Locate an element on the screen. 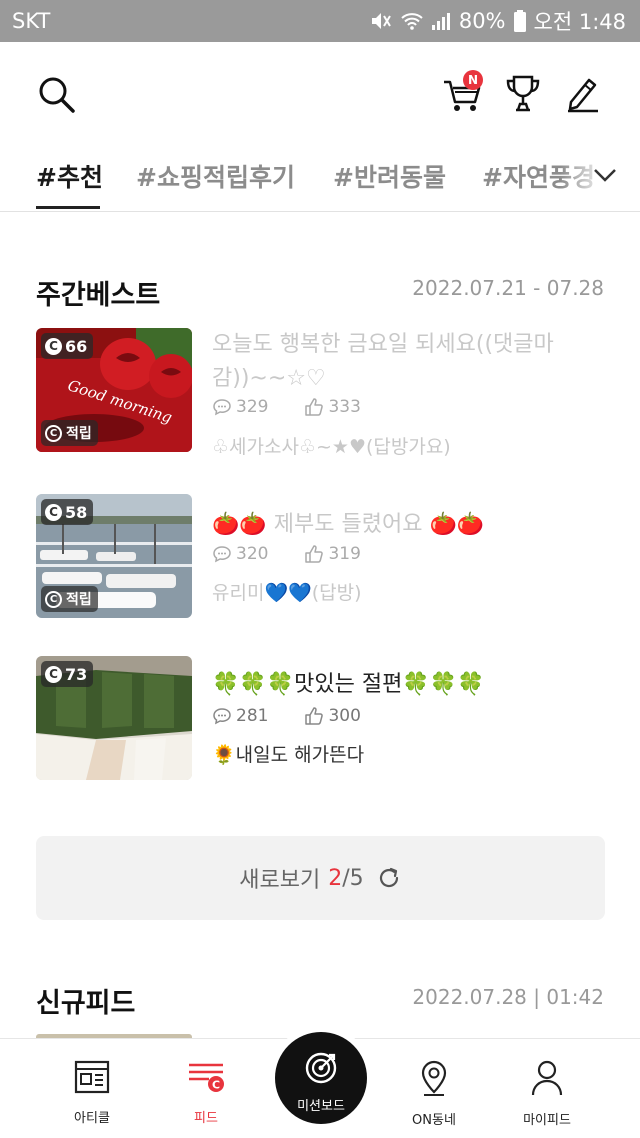 The width and height of the screenshot is (640, 1138). feed-stats: 320 319 is located at coordinates (304, 554).